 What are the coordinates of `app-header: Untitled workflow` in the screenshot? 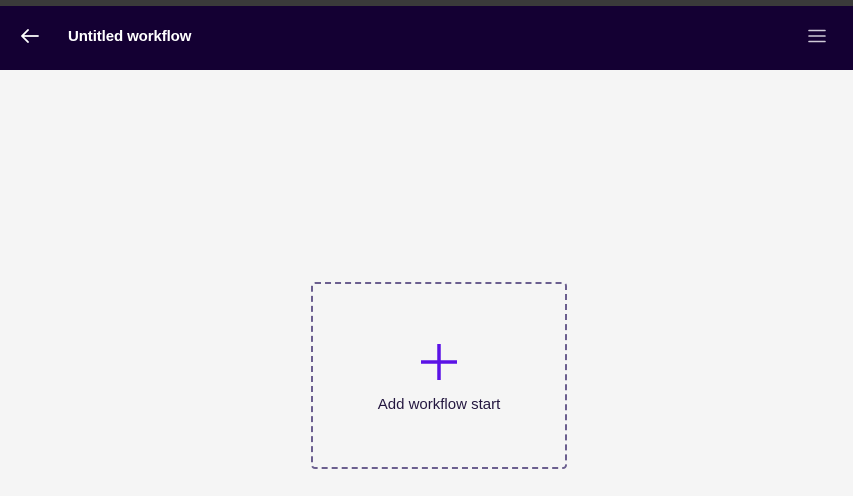 It's located at (426, 38).